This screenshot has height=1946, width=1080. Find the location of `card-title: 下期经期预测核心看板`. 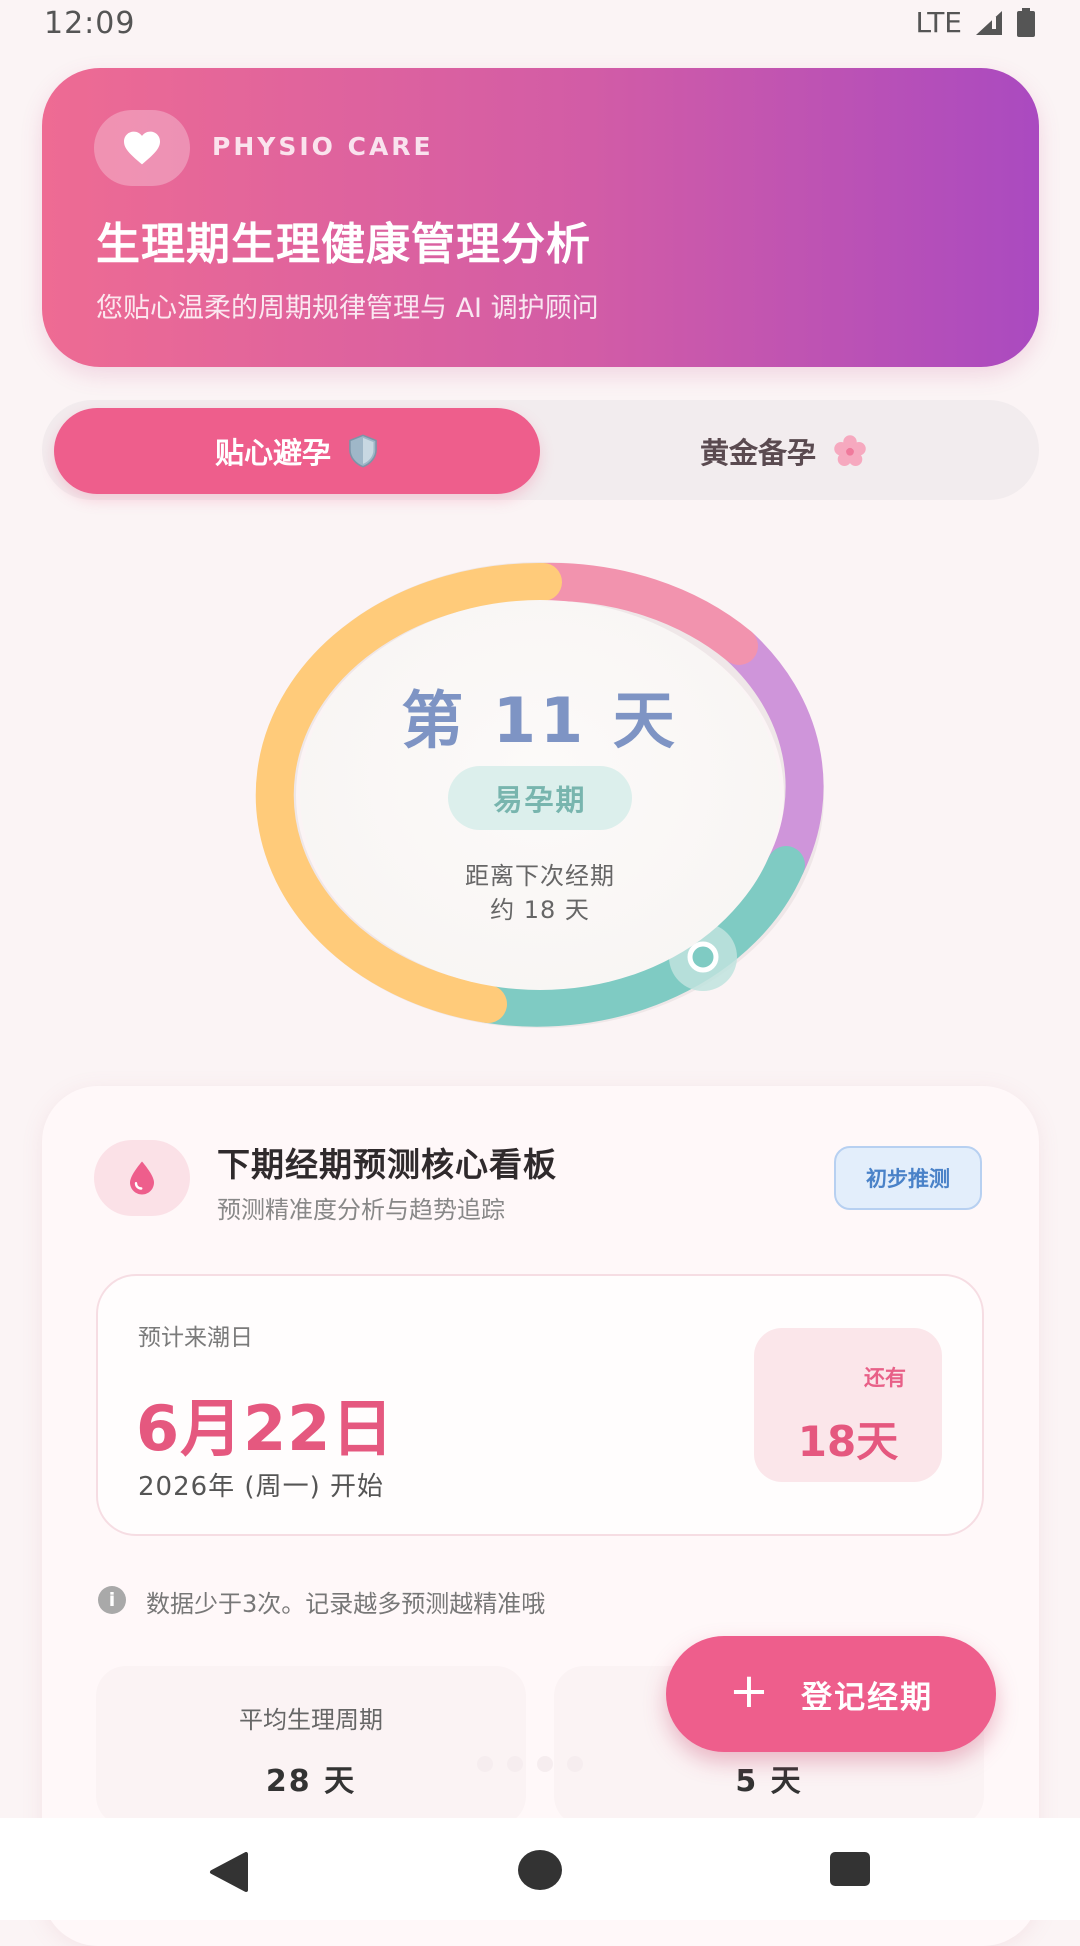

card-title: 下期经期预测核心看板 is located at coordinates (387, 1164).